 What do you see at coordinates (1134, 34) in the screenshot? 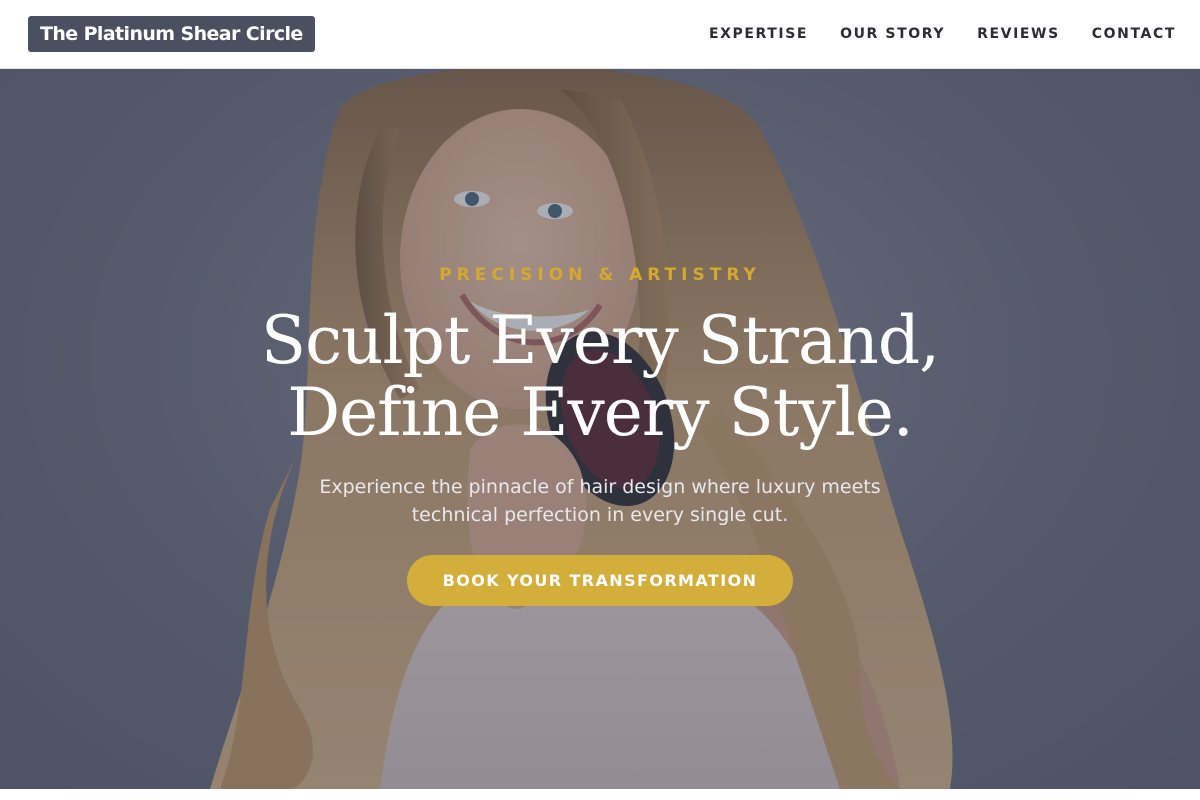
I see `nav-contact: CONTACT` at bounding box center [1134, 34].